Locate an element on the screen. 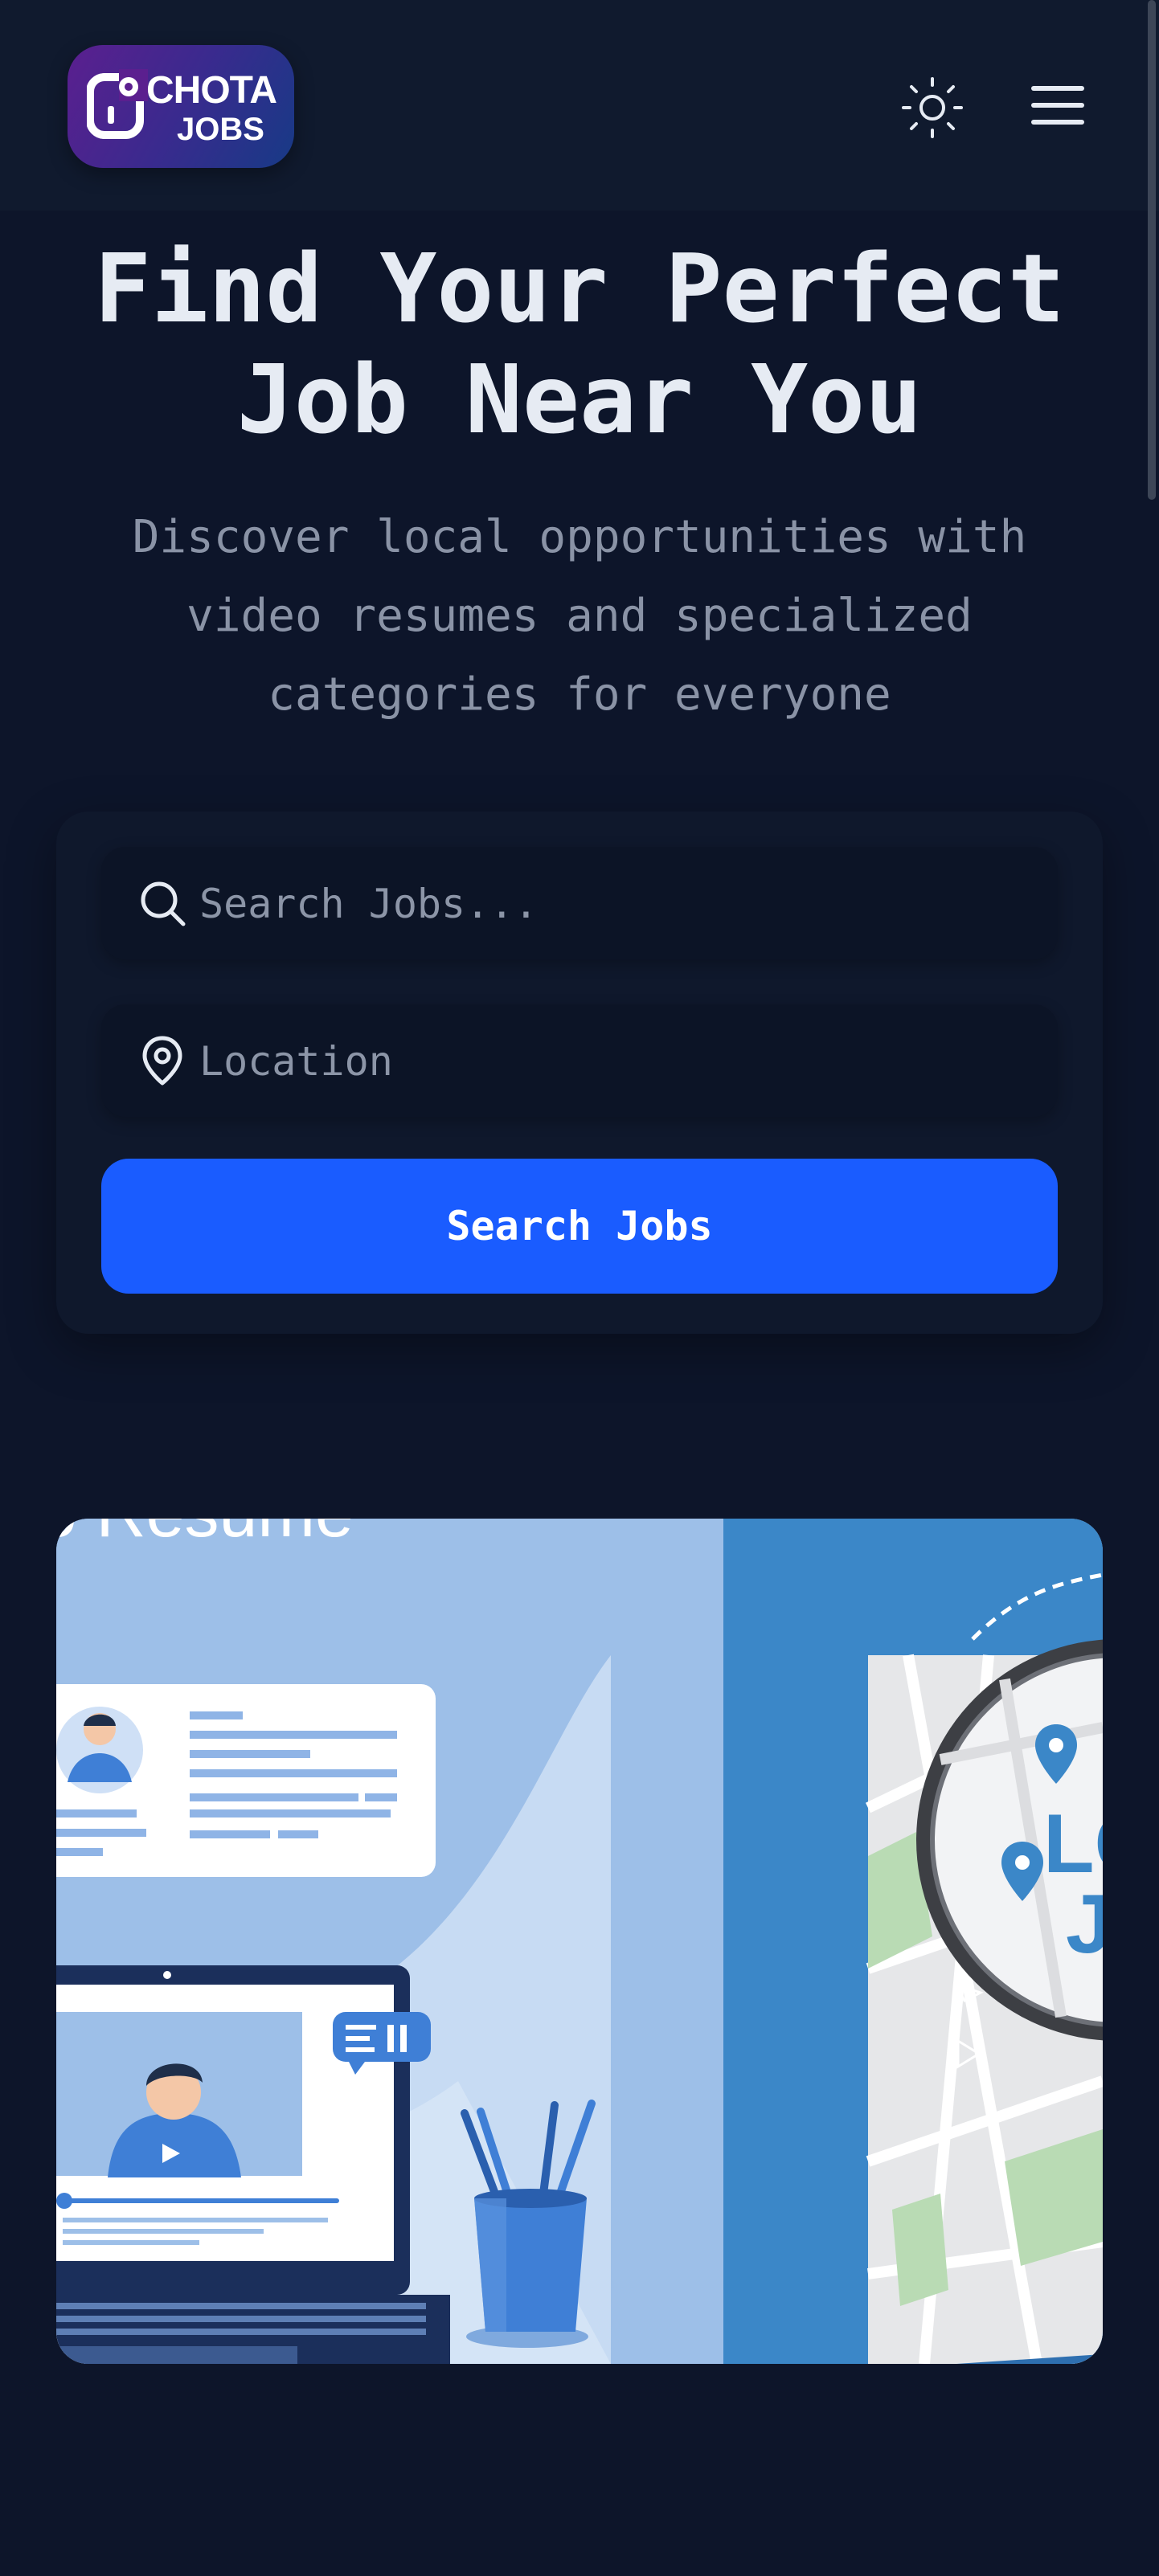 This screenshot has height=2576, width=1159. logo-text-jobs: JOBS is located at coordinates (221, 130).